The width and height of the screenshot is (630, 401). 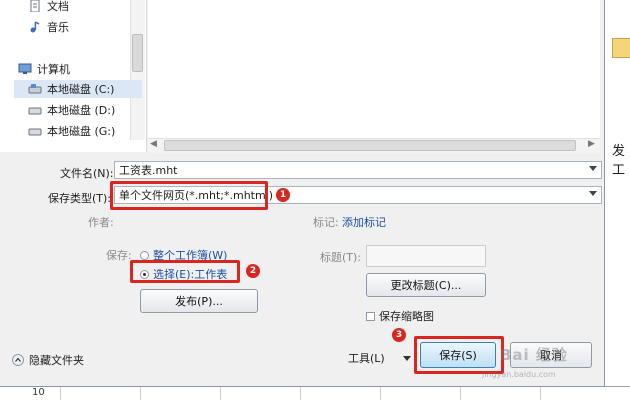 What do you see at coordinates (81, 110) in the screenshot?
I see `nav-item-label: 本地磁盘 (D:)` at bounding box center [81, 110].